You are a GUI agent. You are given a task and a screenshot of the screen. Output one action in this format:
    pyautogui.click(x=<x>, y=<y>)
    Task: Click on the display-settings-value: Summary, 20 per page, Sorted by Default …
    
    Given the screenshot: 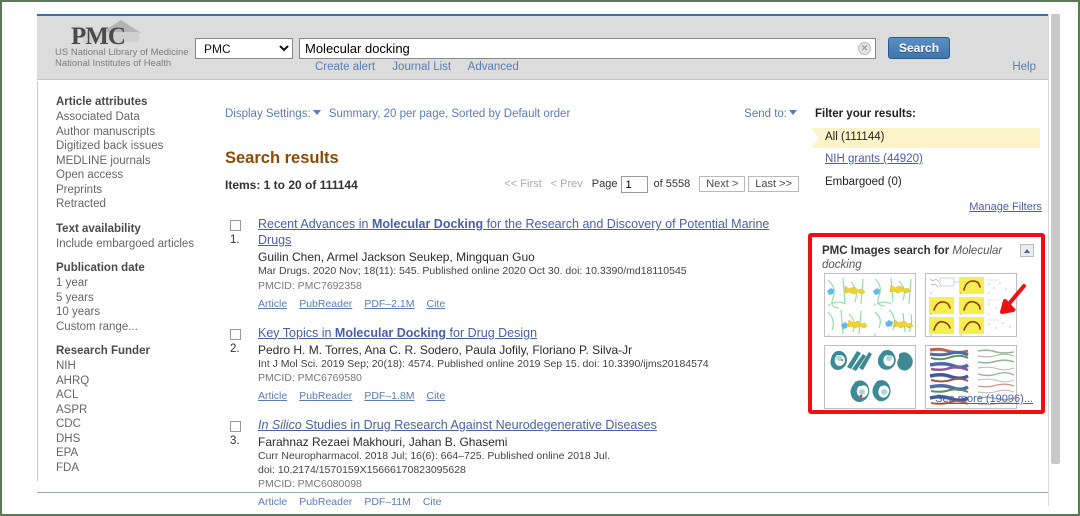 What is the action you would take?
    pyautogui.click(x=449, y=114)
    